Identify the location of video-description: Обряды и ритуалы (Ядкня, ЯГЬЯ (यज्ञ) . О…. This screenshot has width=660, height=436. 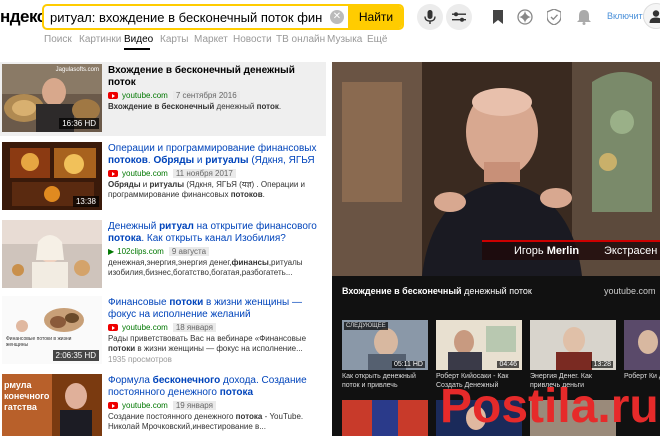
(206, 189).